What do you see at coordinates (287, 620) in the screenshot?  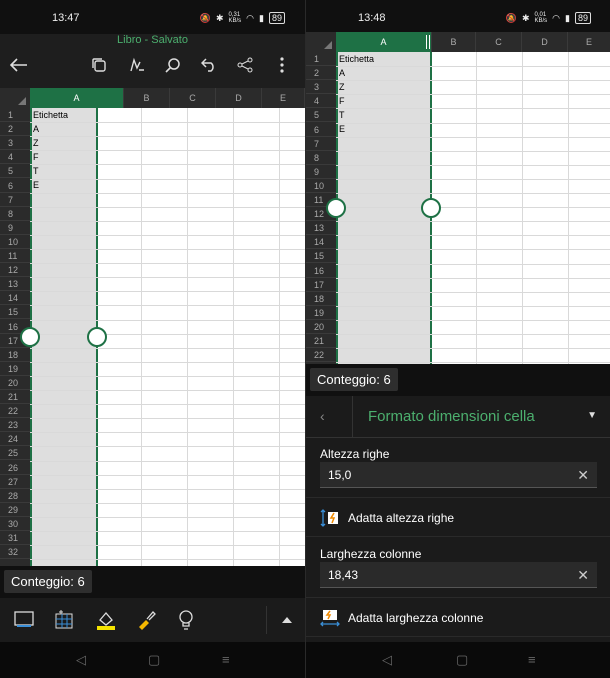 I see `expand-up-icon` at bounding box center [287, 620].